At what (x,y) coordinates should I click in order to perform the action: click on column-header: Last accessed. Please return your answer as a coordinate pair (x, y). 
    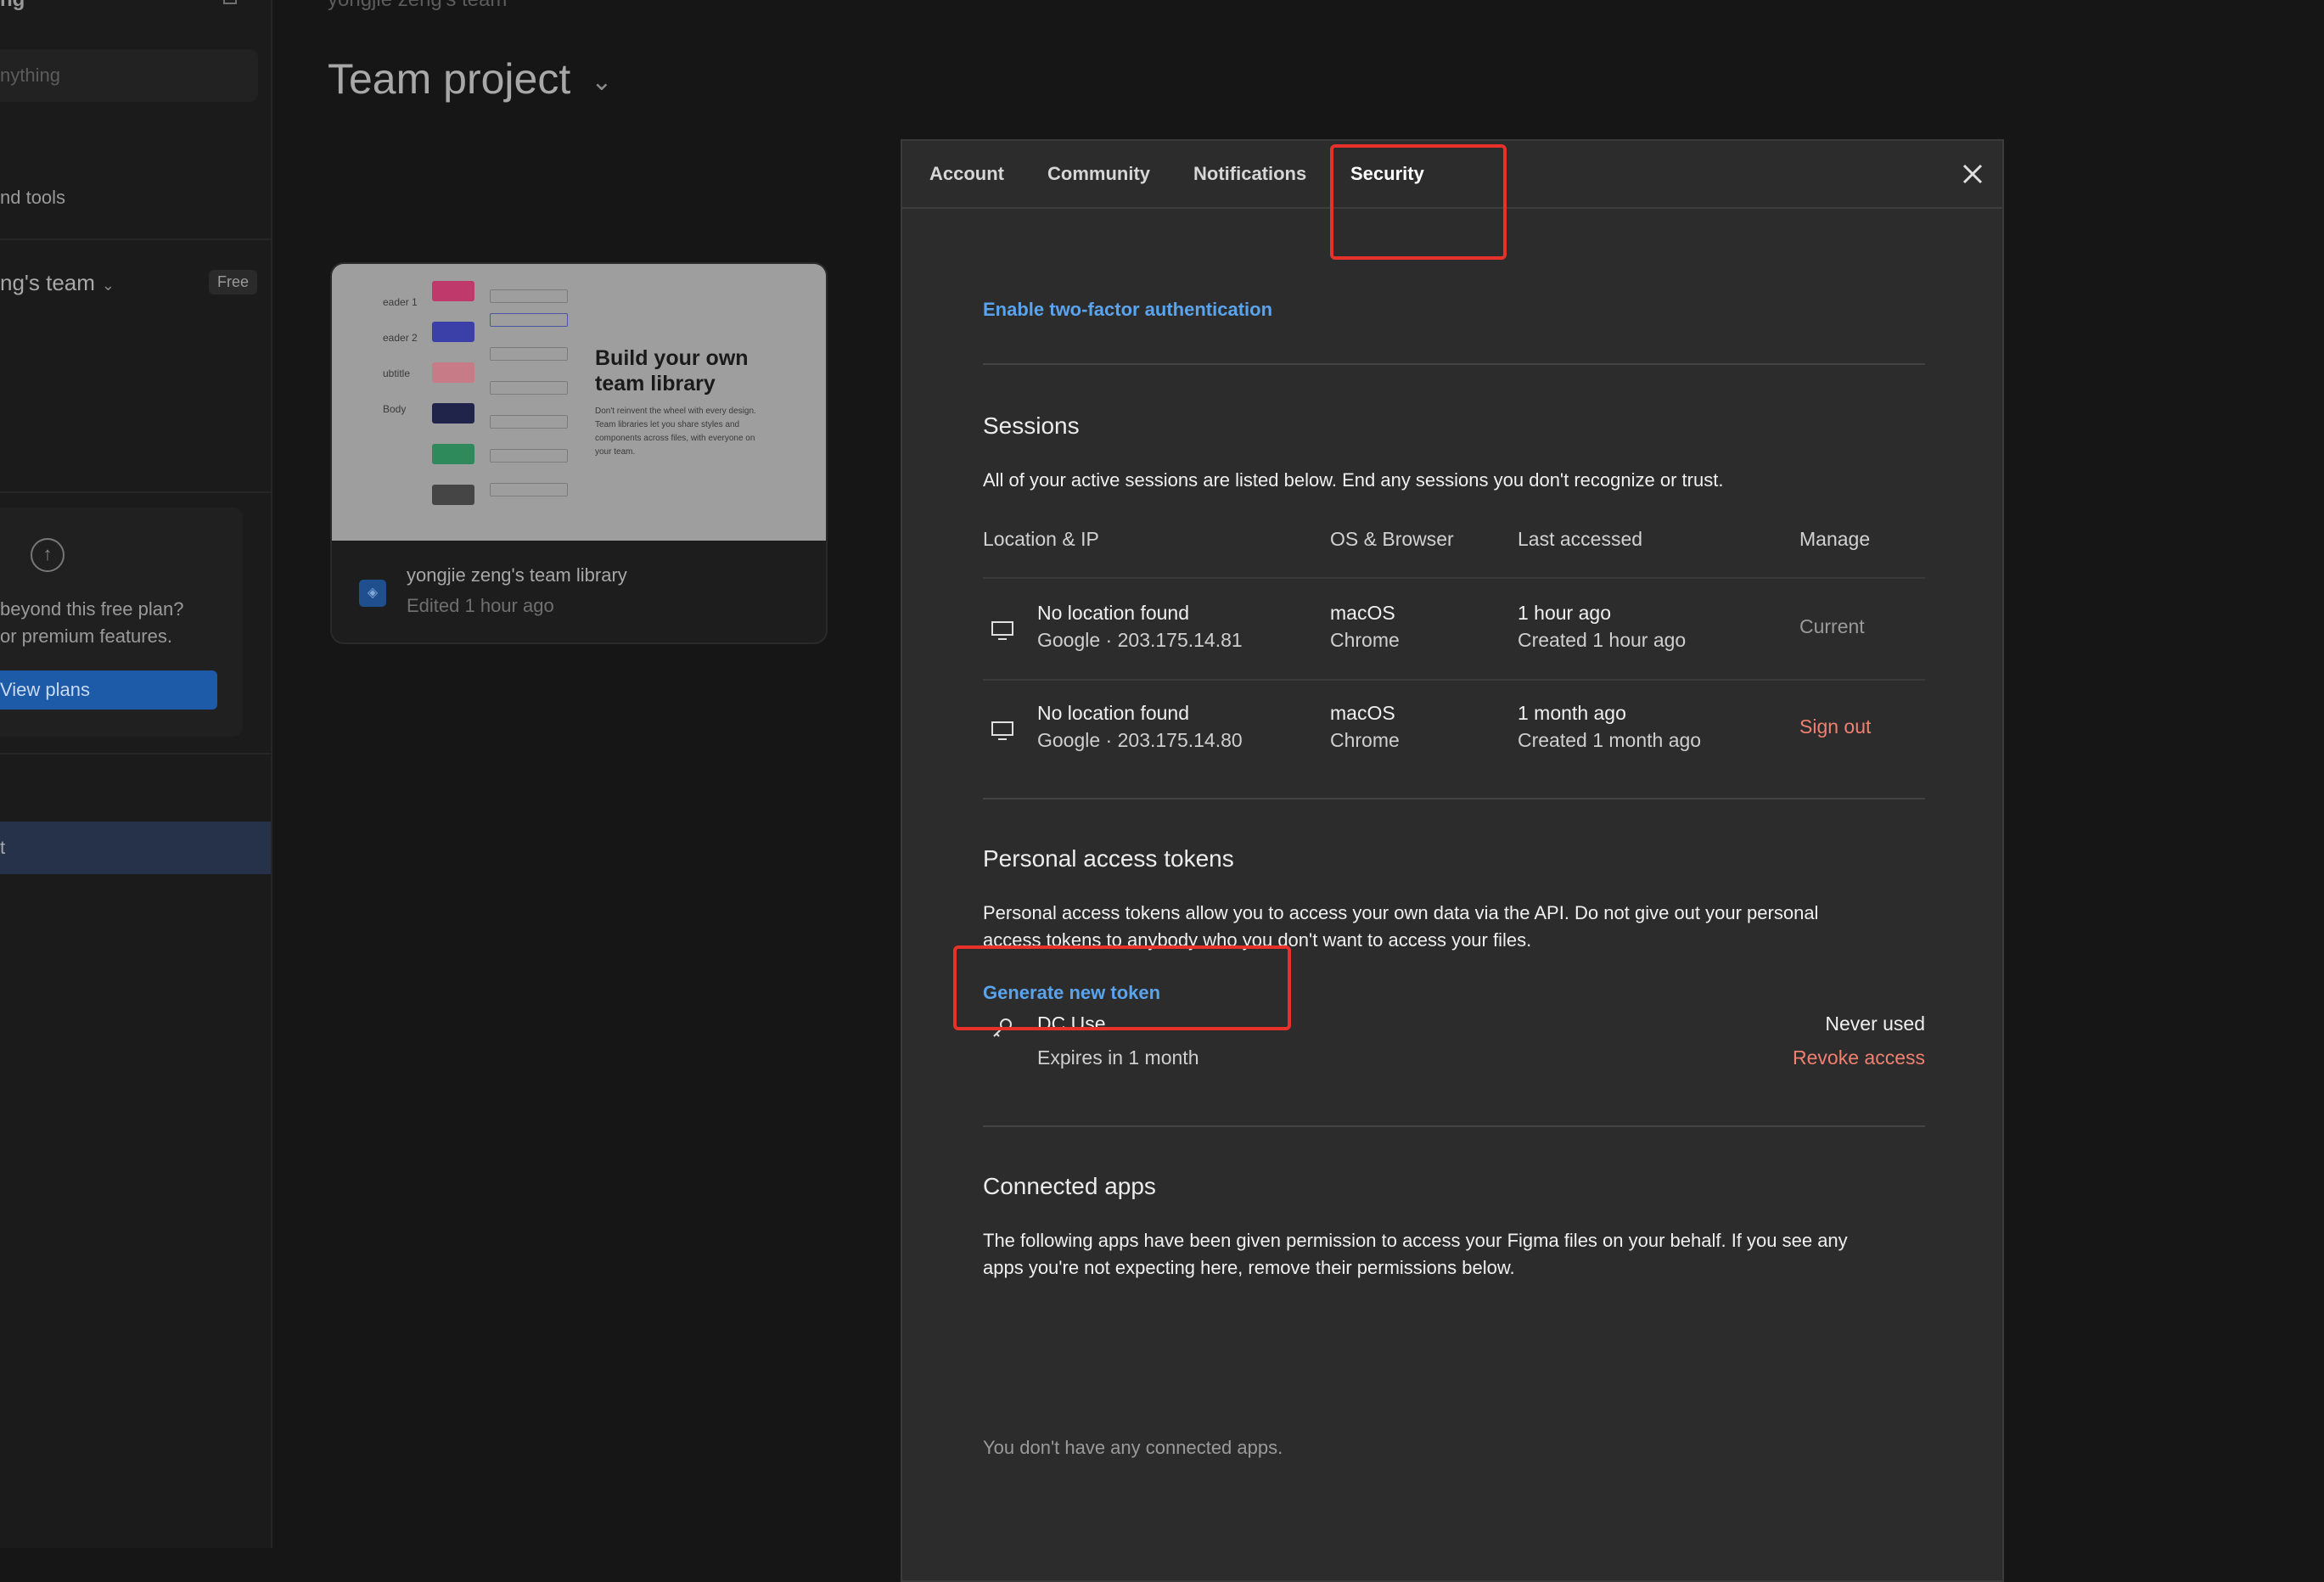
    Looking at the image, I should click on (1580, 539).